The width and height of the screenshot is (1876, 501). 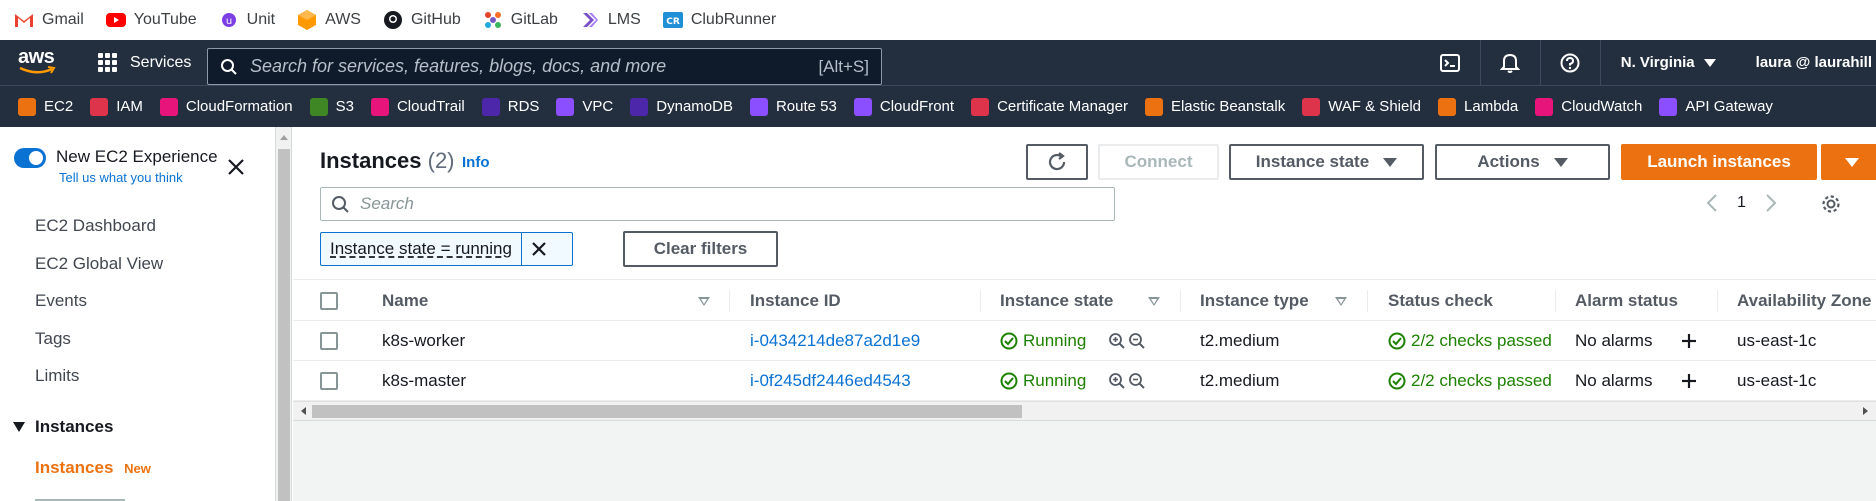 What do you see at coordinates (1831, 206) in the screenshot?
I see `gear-icon` at bounding box center [1831, 206].